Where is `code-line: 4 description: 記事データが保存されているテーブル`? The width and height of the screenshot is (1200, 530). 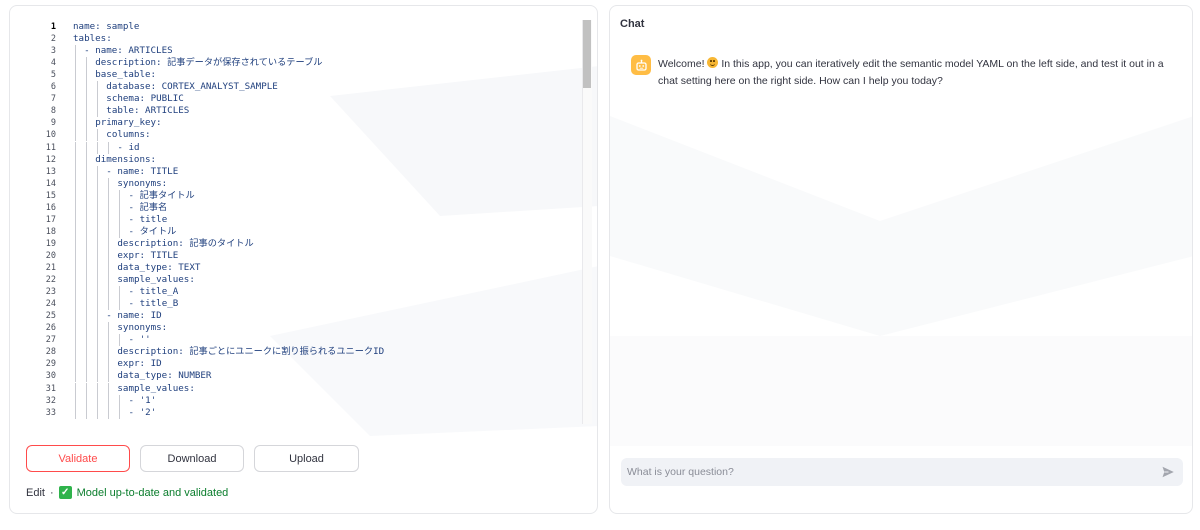
code-line: 4 description: 記事データが保存されているテーブル is located at coordinates (301, 63).